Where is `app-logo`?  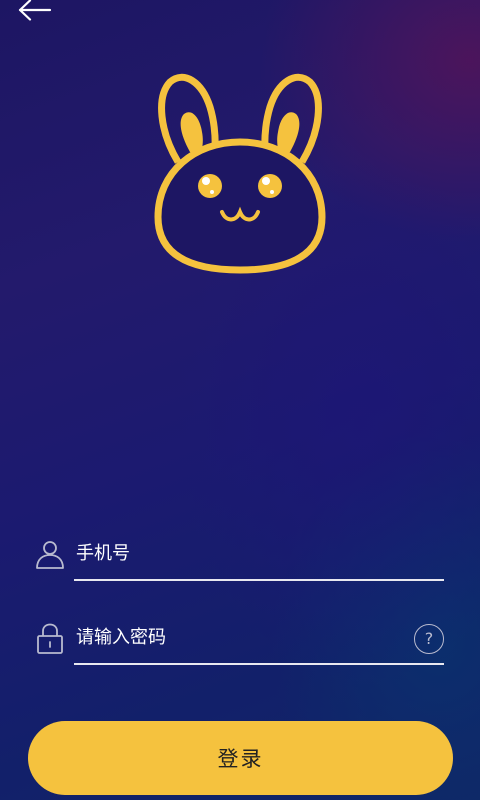
app-logo is located at coordinates (240, 177).